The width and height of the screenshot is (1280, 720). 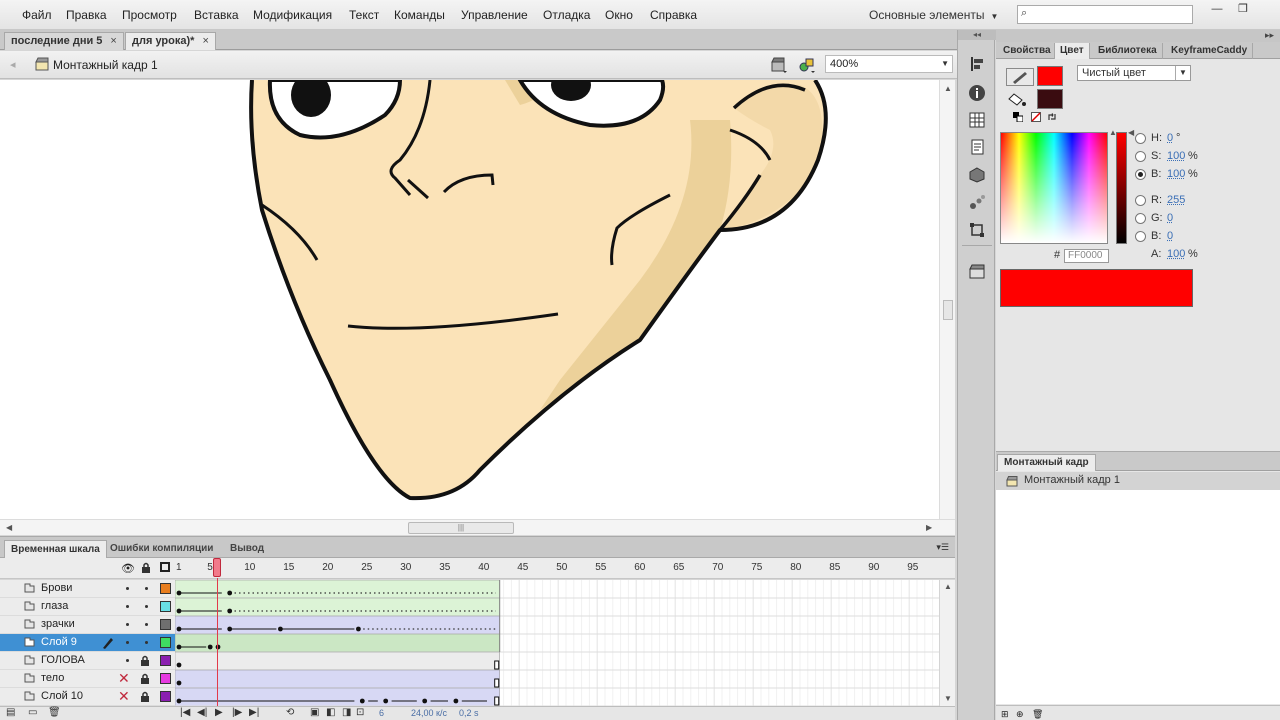 What do you see at coordinates (87, 625) in the screenshot?
I see `layer-row: зрачки` at bounding box center [87, 625].